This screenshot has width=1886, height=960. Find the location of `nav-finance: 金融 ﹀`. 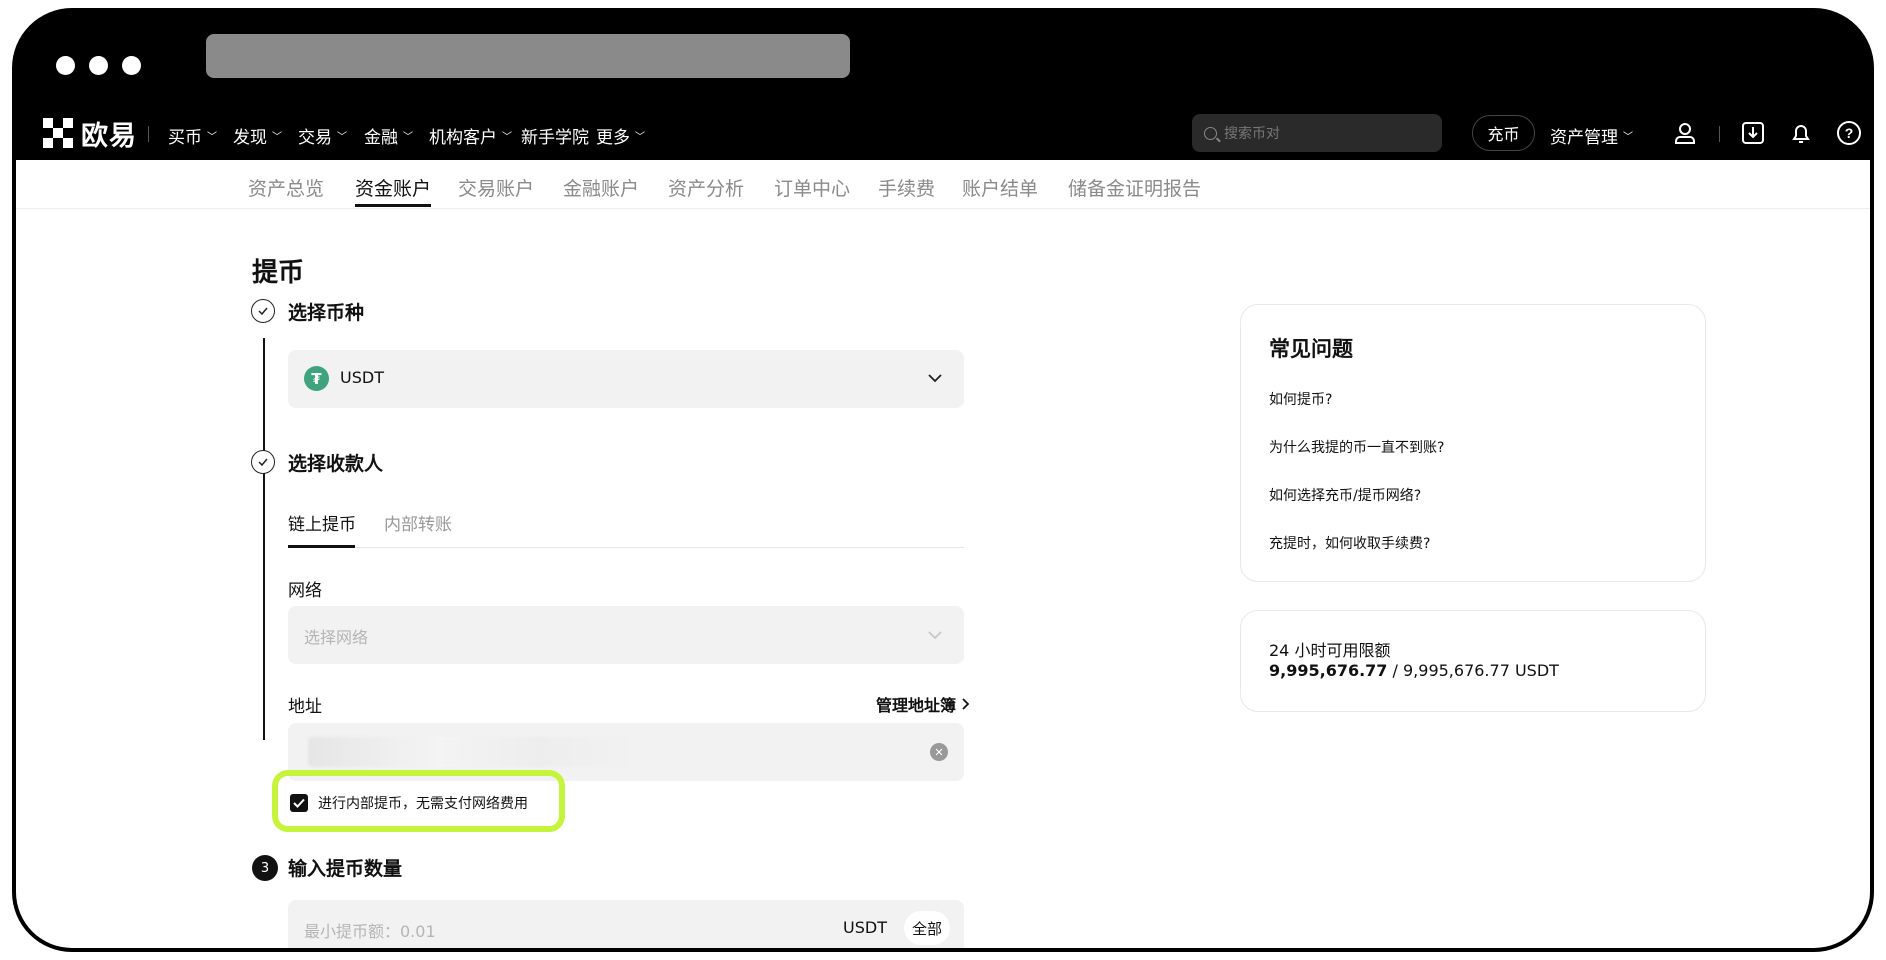

nav-finance: 金融 ﹀ is located at coordinates (388, 135).